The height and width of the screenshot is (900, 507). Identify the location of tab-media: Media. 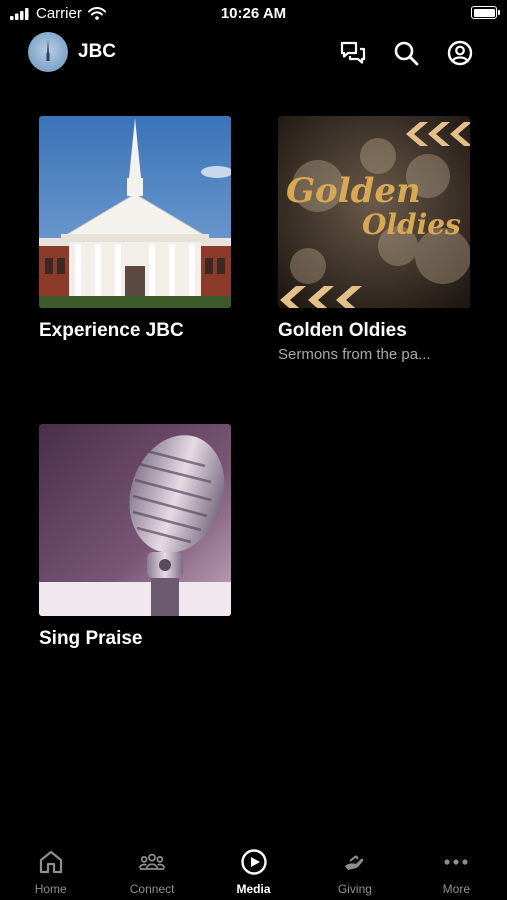
(253, 870).